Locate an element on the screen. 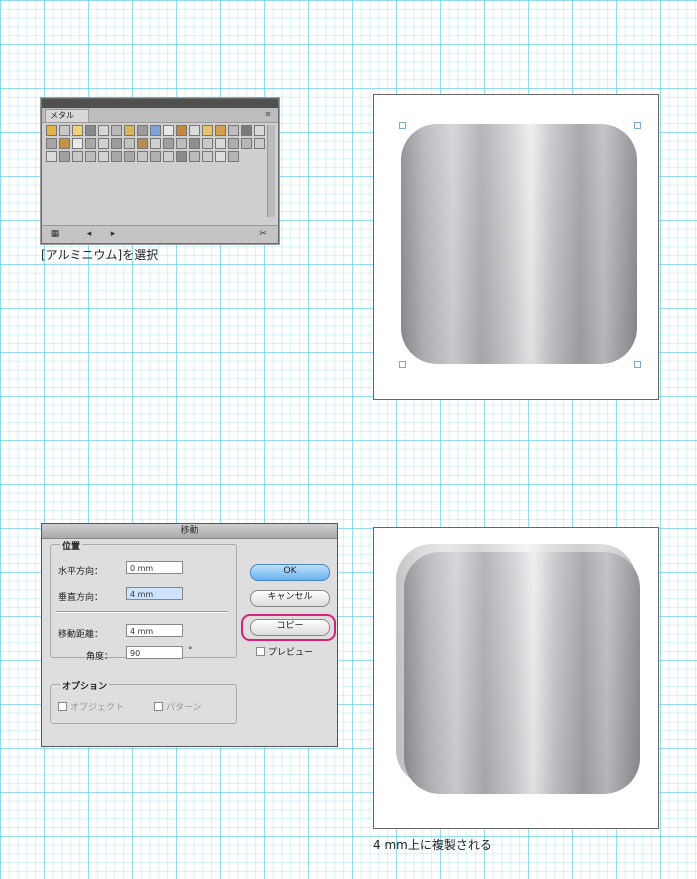 This screenshot has width=697, height=879. distance-input: 4 mm is located at coordinates (154, 630).